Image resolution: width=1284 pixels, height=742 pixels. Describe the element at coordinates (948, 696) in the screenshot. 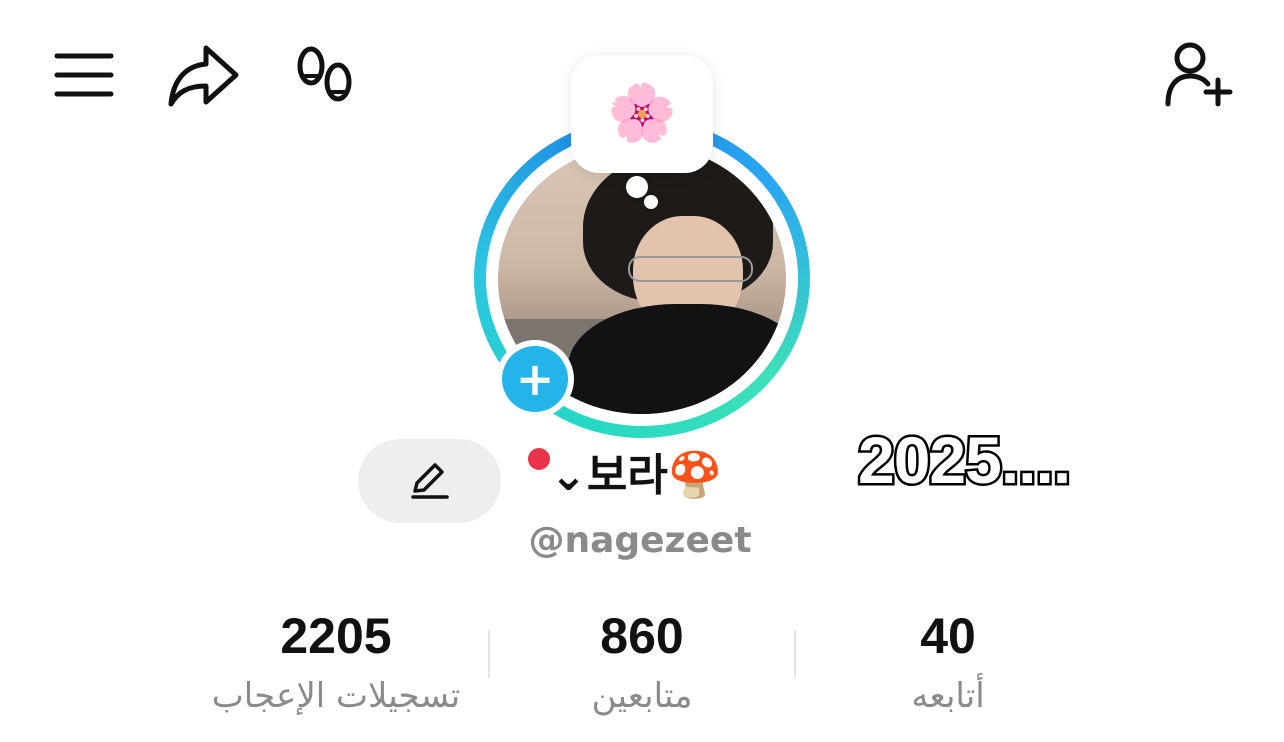

I see `stat-label: أتابعه` at that location.